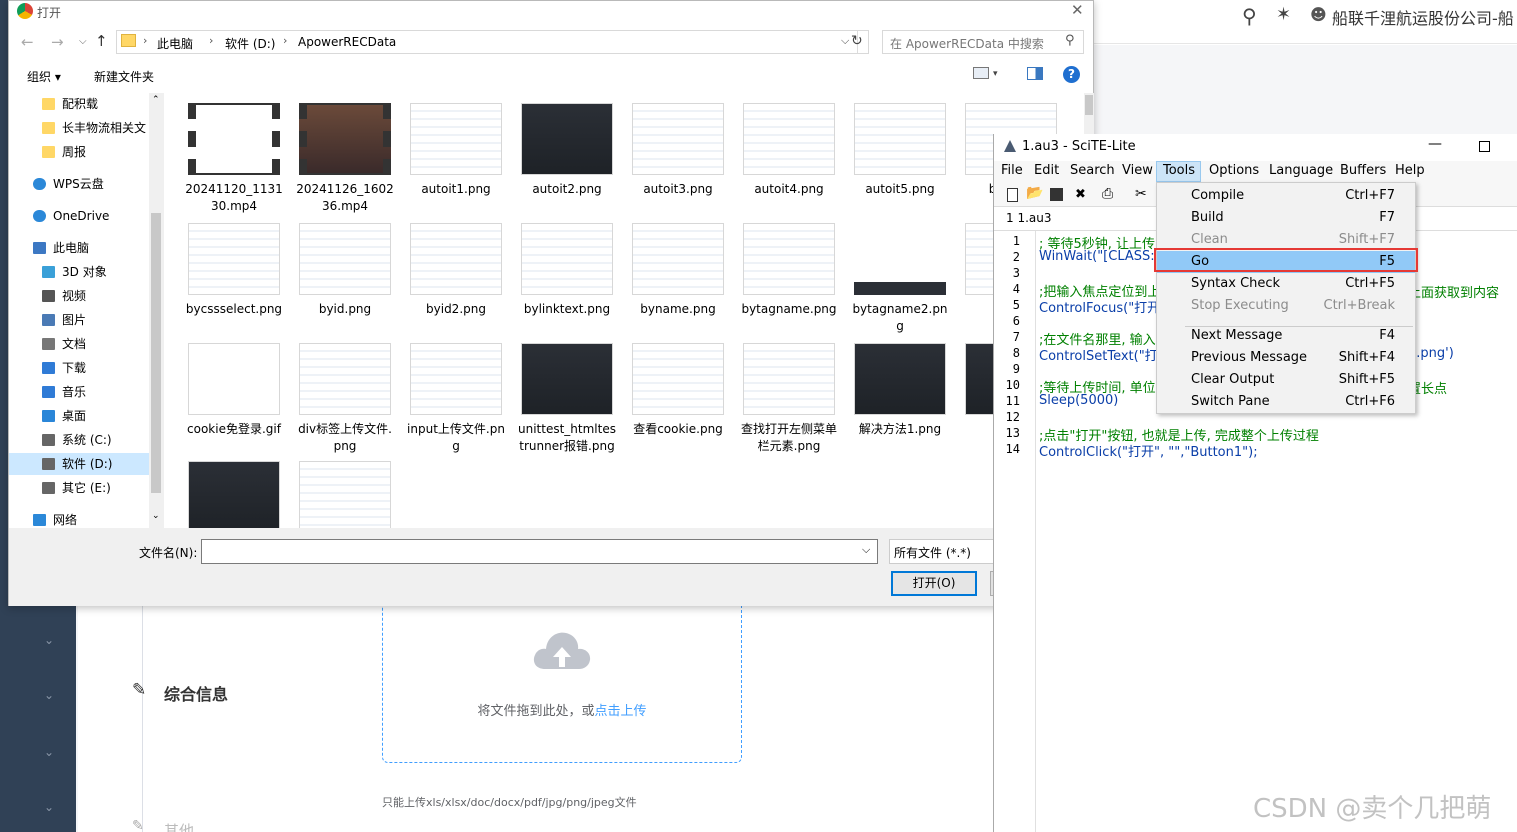 The image size is (1517, 832). Describe the element at coordinates (79, 416) in the screenshot. I see `nav-item: 桌面` at that location.